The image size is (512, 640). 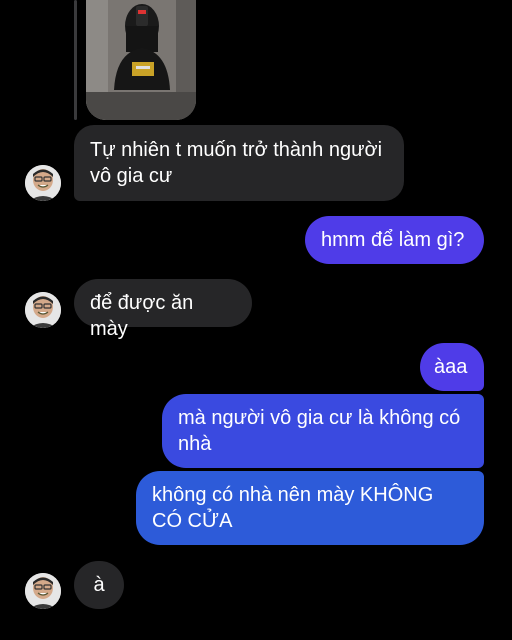 I want to click on message-text: để được ăn mày, so click(x=142, y=316).